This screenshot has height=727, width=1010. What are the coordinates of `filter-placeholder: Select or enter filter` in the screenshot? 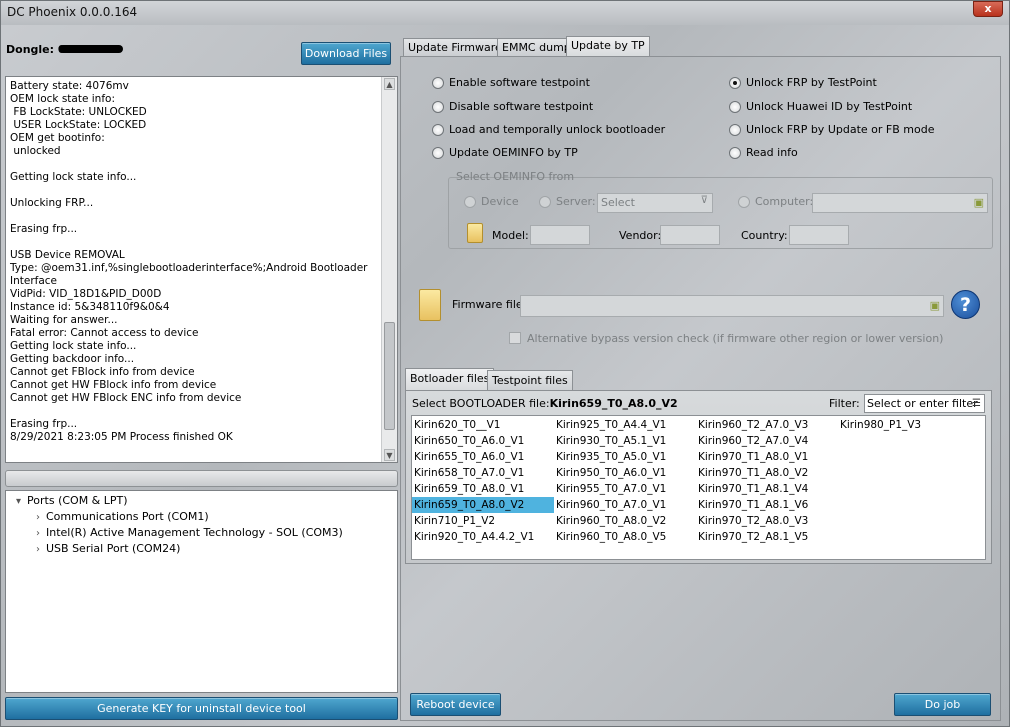 It's located at (922, 403).